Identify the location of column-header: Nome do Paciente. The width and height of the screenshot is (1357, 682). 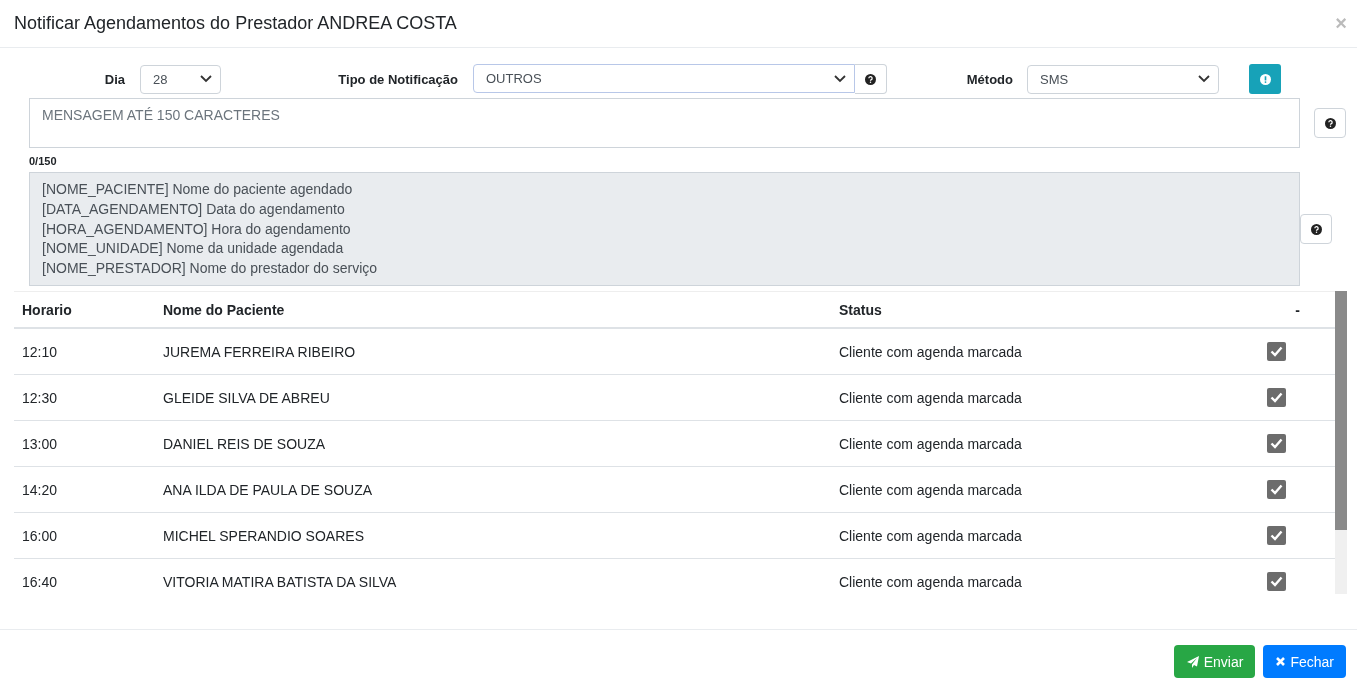
(224, 309).